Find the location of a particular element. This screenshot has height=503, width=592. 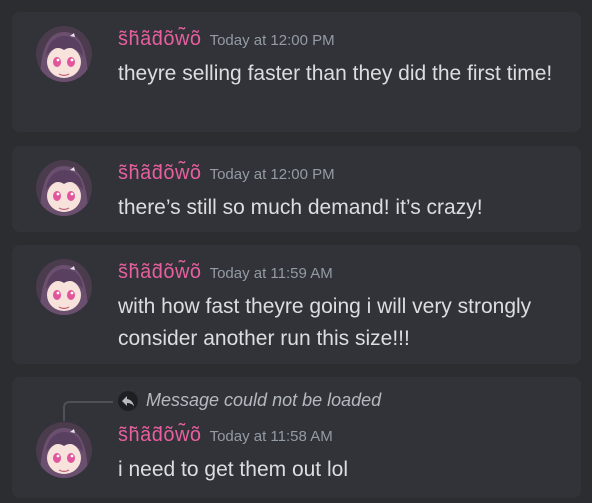

reply-preview: Message could not be loaded is located at coordinates (263, 400).